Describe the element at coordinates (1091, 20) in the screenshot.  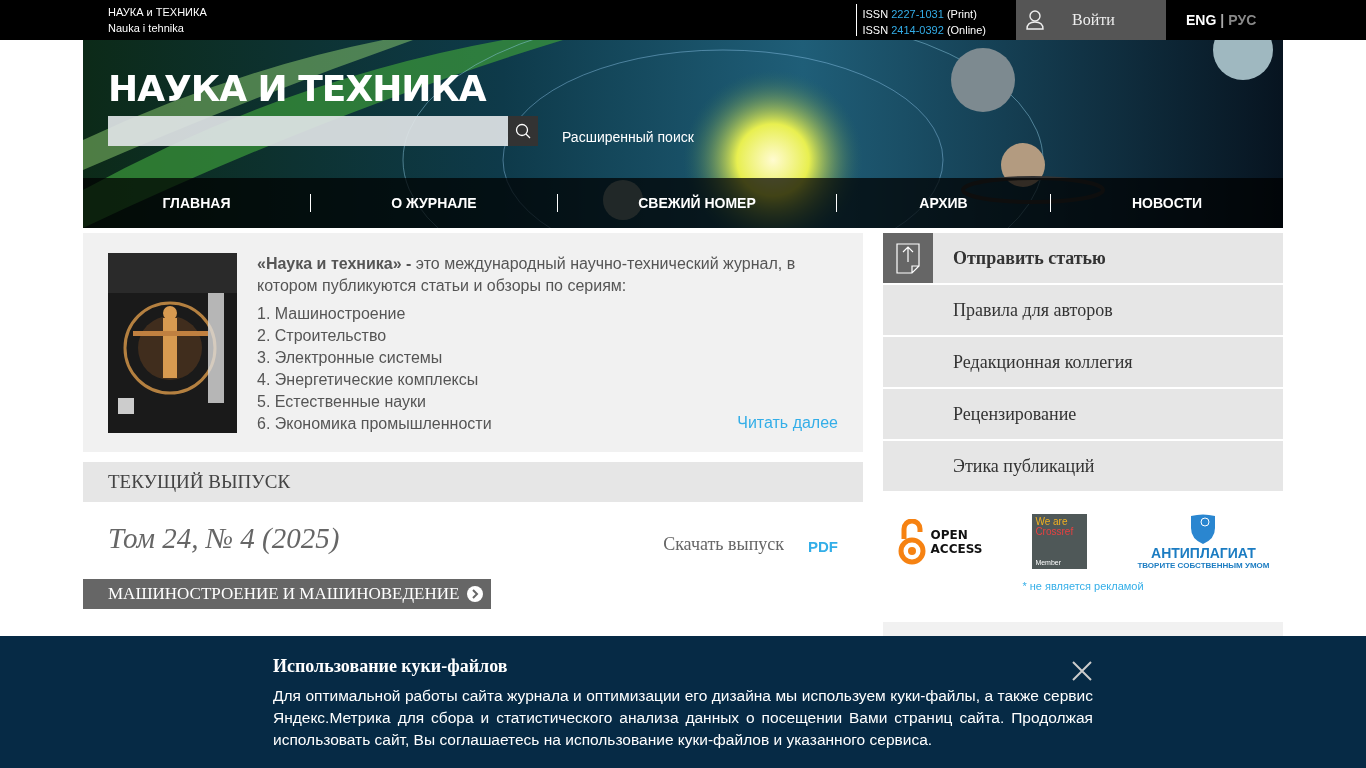
I see `login-button: Войти` at that location.